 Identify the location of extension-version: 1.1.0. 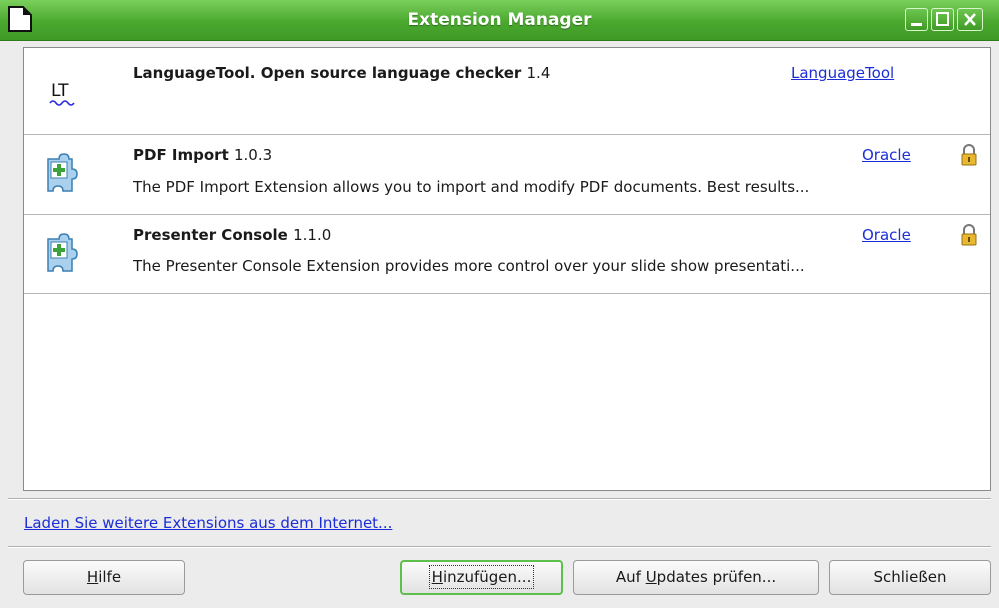
(312, 235).